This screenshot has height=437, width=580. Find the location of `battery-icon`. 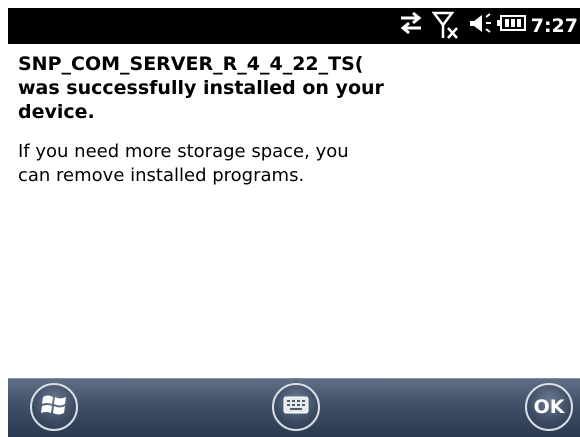

battery-icon is located at coordinates (512, 25).